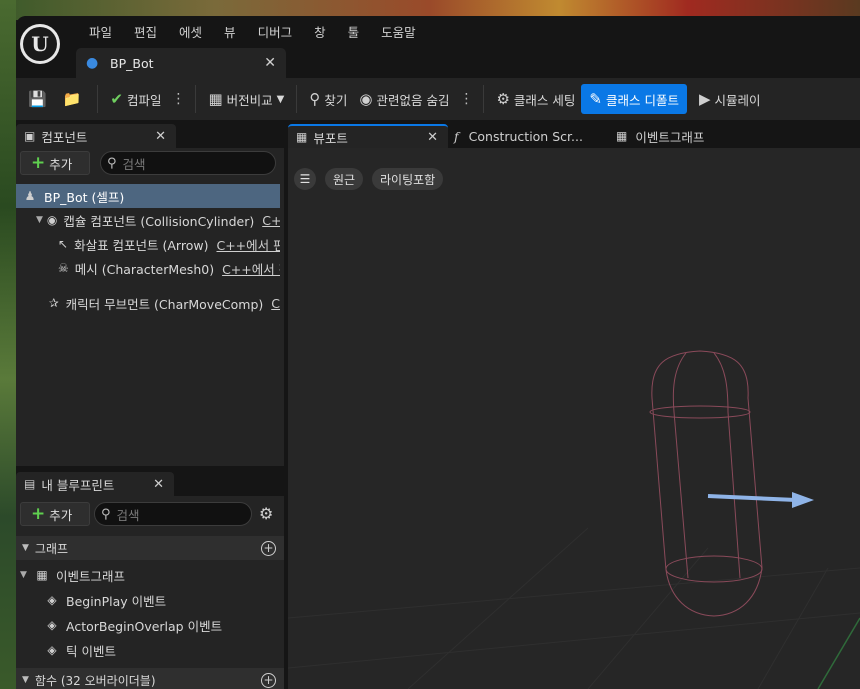  What do you see at coordinates (275, 33) in the screenshot?
I see `menu-debug: 디버그` at bounding box center [275, 33].